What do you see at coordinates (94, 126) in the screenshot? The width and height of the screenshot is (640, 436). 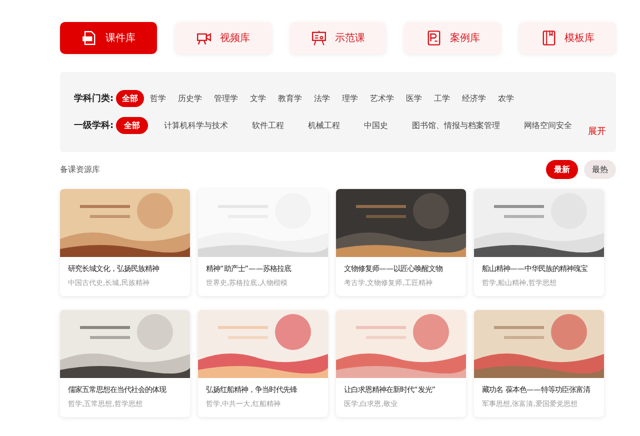 I see `filter-label: 一级学科:` at bounding box center [94, 126].